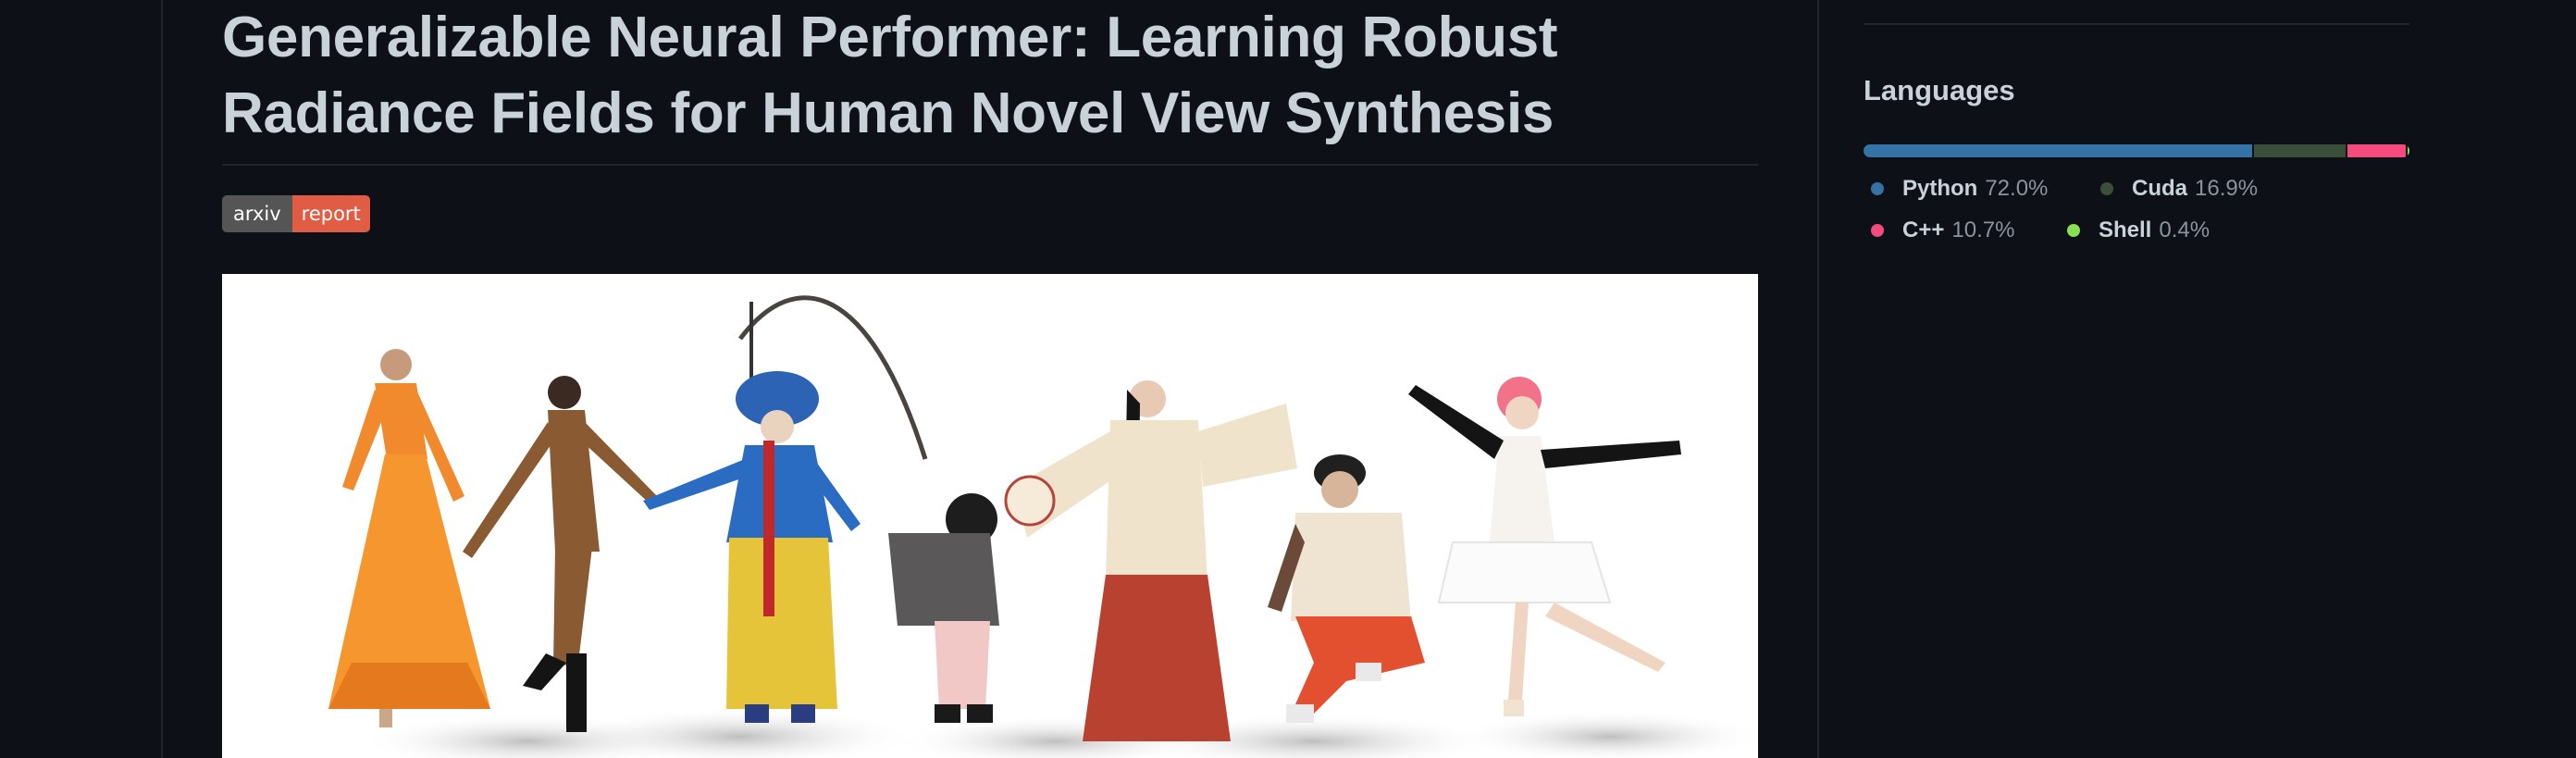 This screenshot has width=2576, height=758. I want to click on language-bar-segment-python, so click(2058, 150).